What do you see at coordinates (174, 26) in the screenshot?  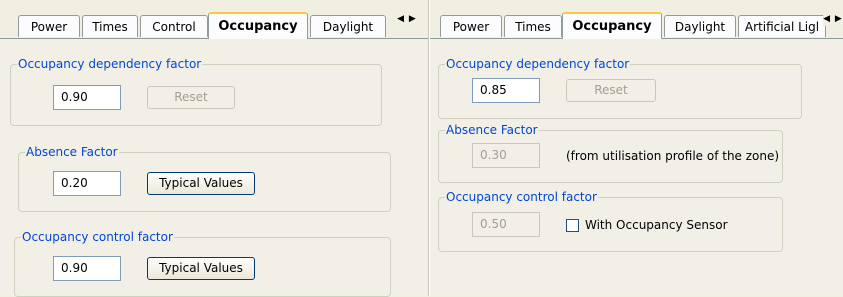 I see `tab-control: Control` at bounding box center [174, 26].